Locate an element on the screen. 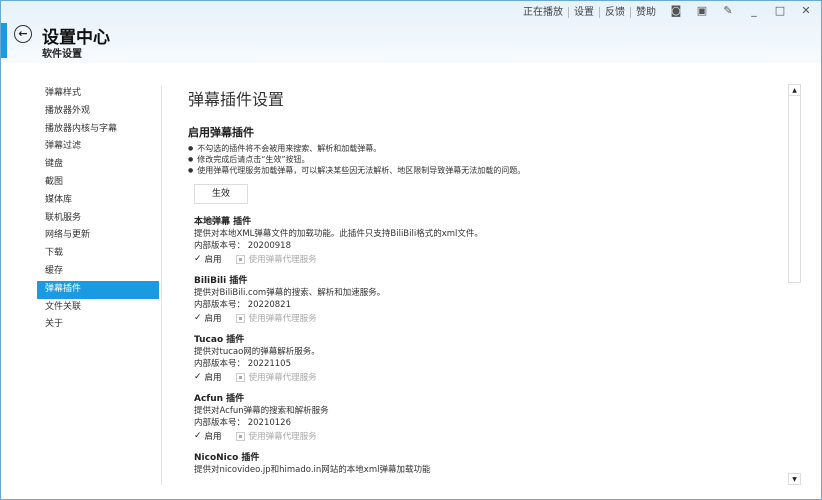 This screenshot has width=822, height=500. scrollbar: ▲ ▼ is located at coordinates (794, 284).